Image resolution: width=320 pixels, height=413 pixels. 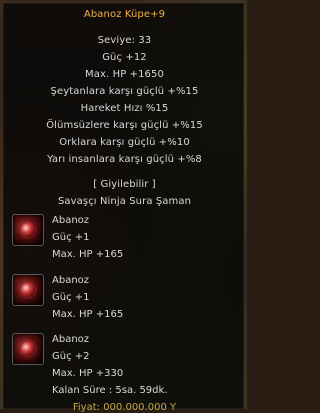 What do you see at coordinates (124, 301) in the screenshot?
I see `socket-slot-2: Abanoz Güç +1 Max. HP +165` at bounding box center [124, 301].